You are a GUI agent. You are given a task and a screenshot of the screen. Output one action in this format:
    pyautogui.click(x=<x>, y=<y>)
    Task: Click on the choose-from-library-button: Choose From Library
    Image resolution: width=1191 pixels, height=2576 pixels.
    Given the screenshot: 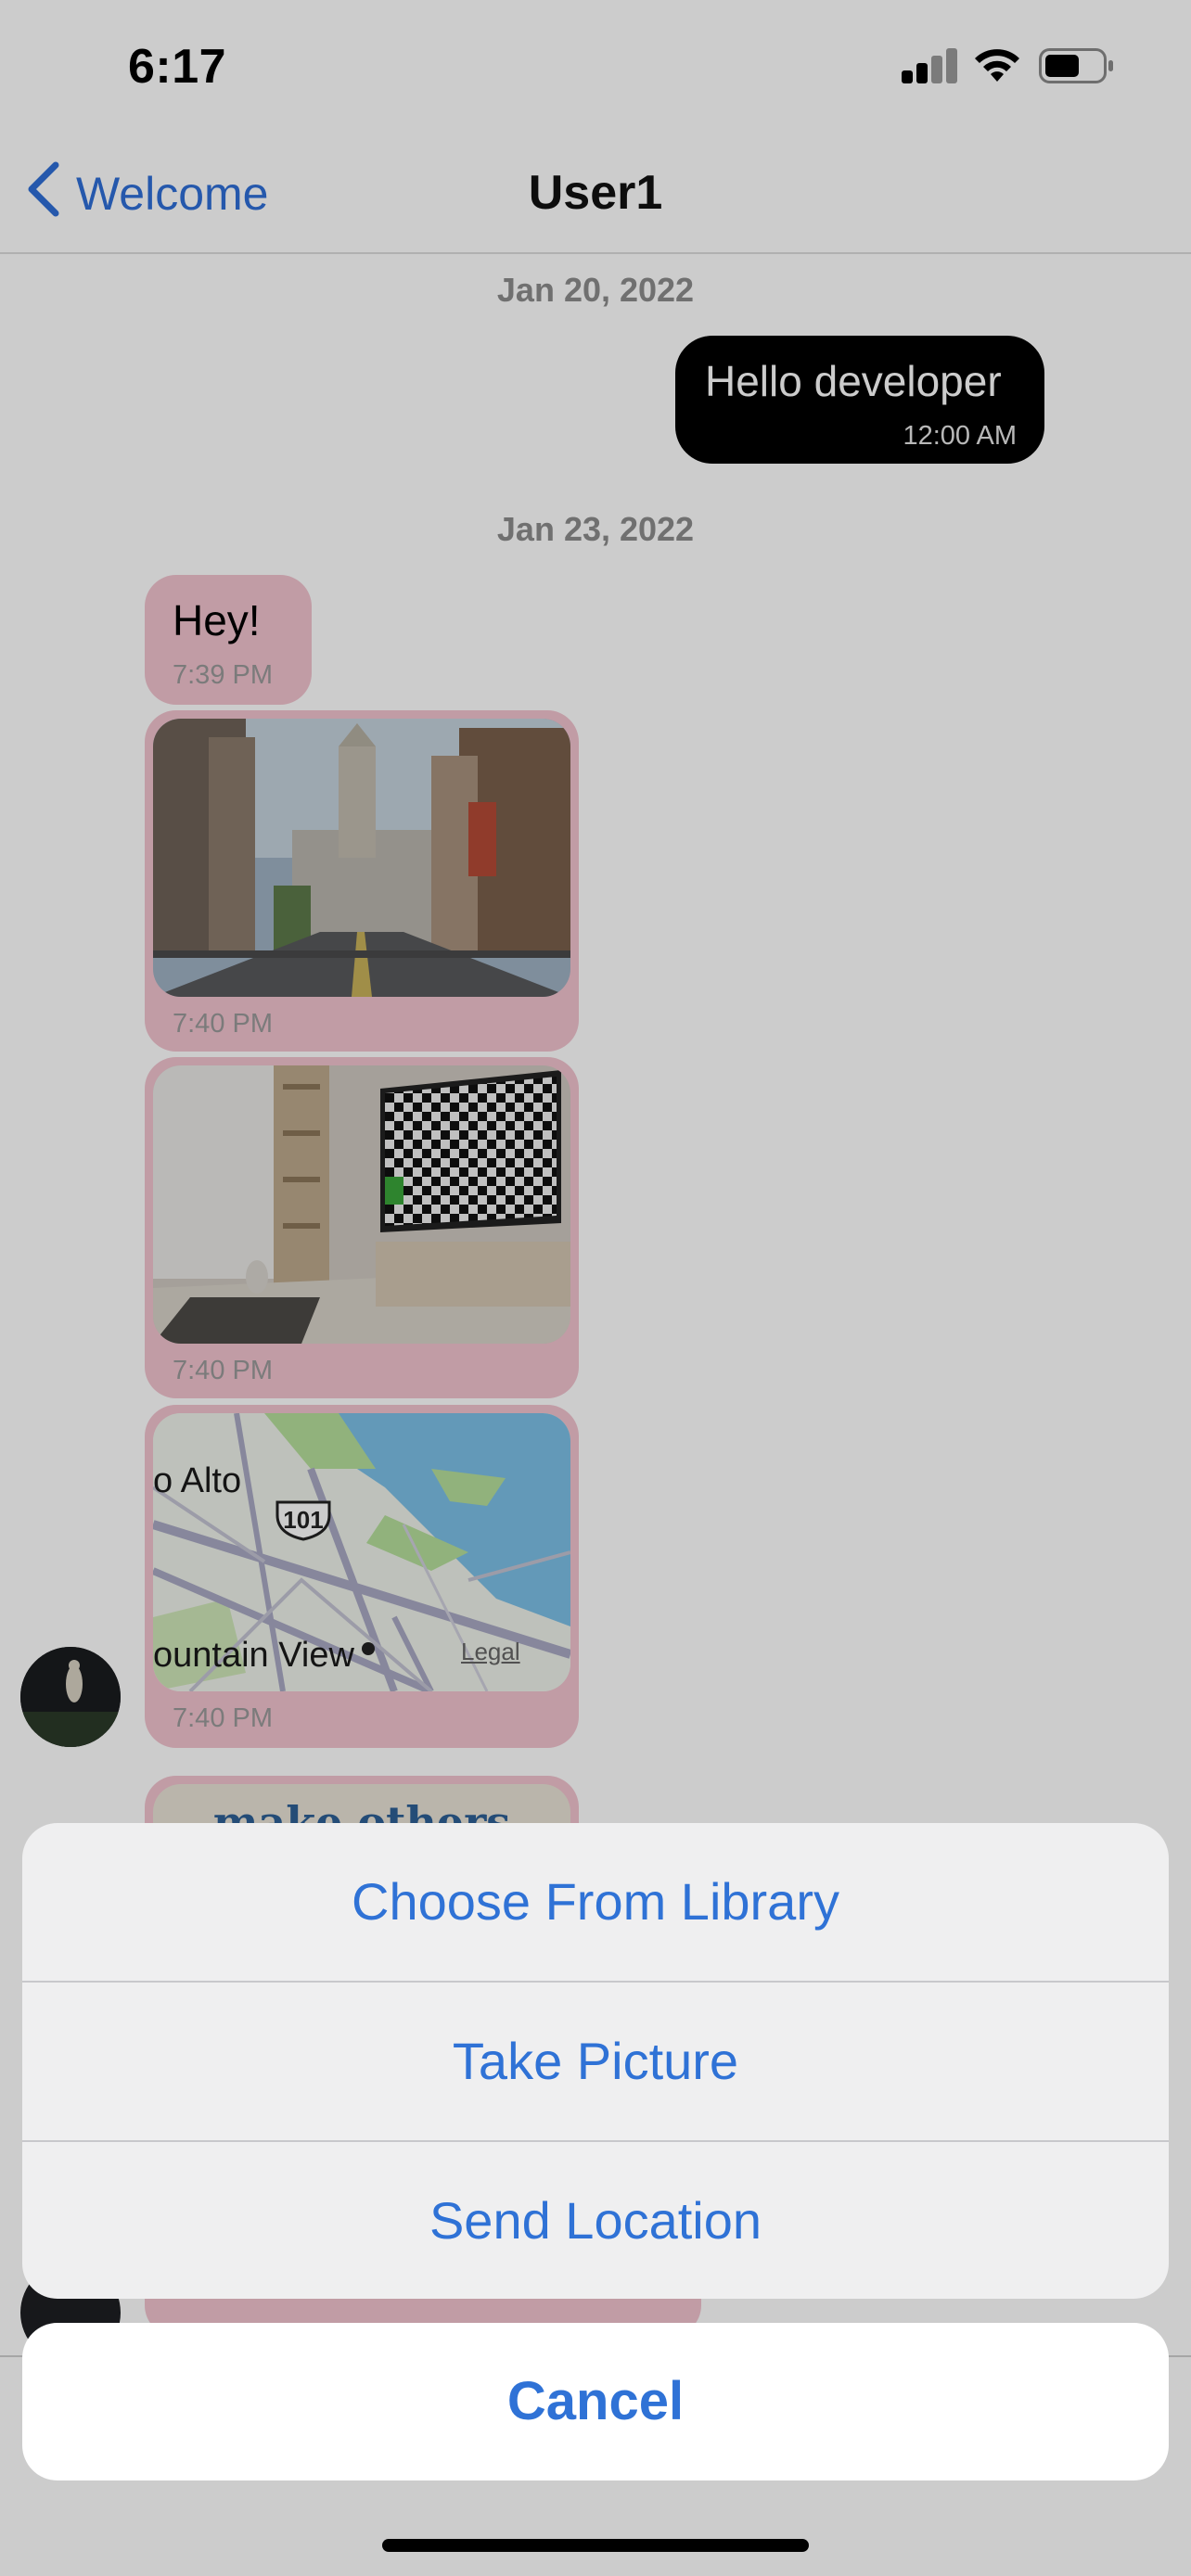 What is the action you would take?
    pyautogui.click(x=595, y=1902)
    